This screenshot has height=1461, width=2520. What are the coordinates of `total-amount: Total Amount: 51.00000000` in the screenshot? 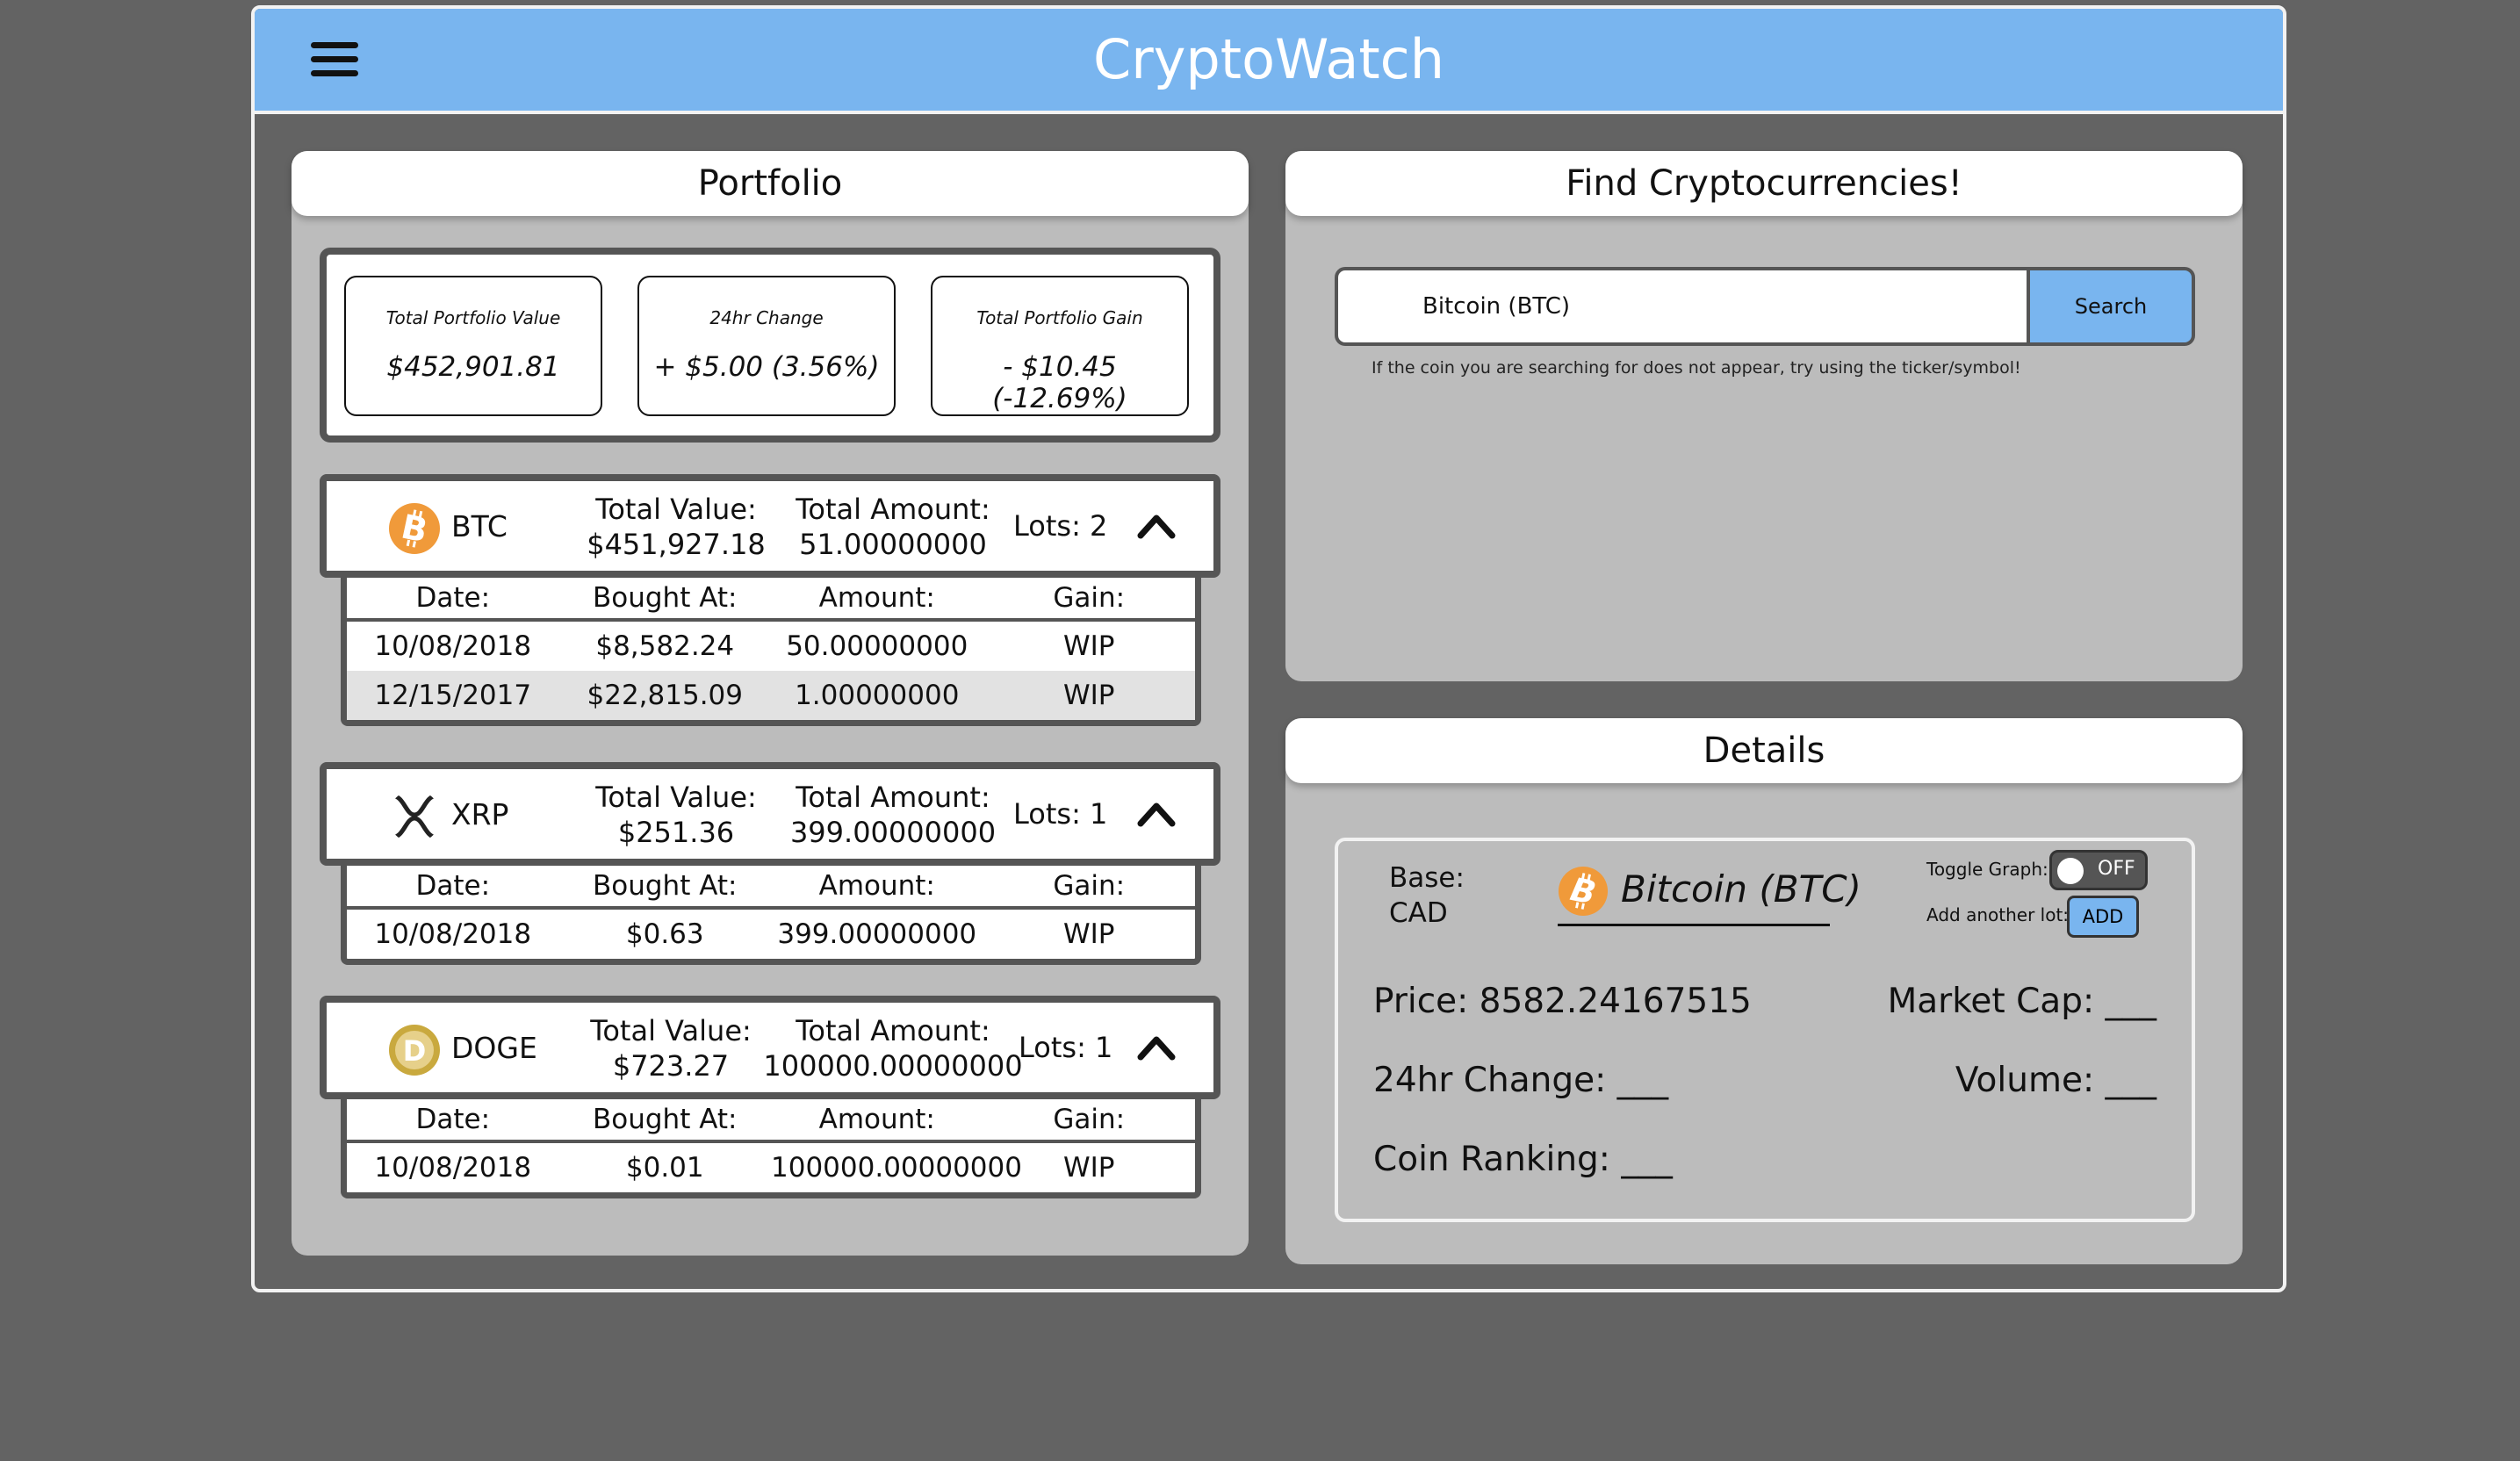 It's located at (893, 527).